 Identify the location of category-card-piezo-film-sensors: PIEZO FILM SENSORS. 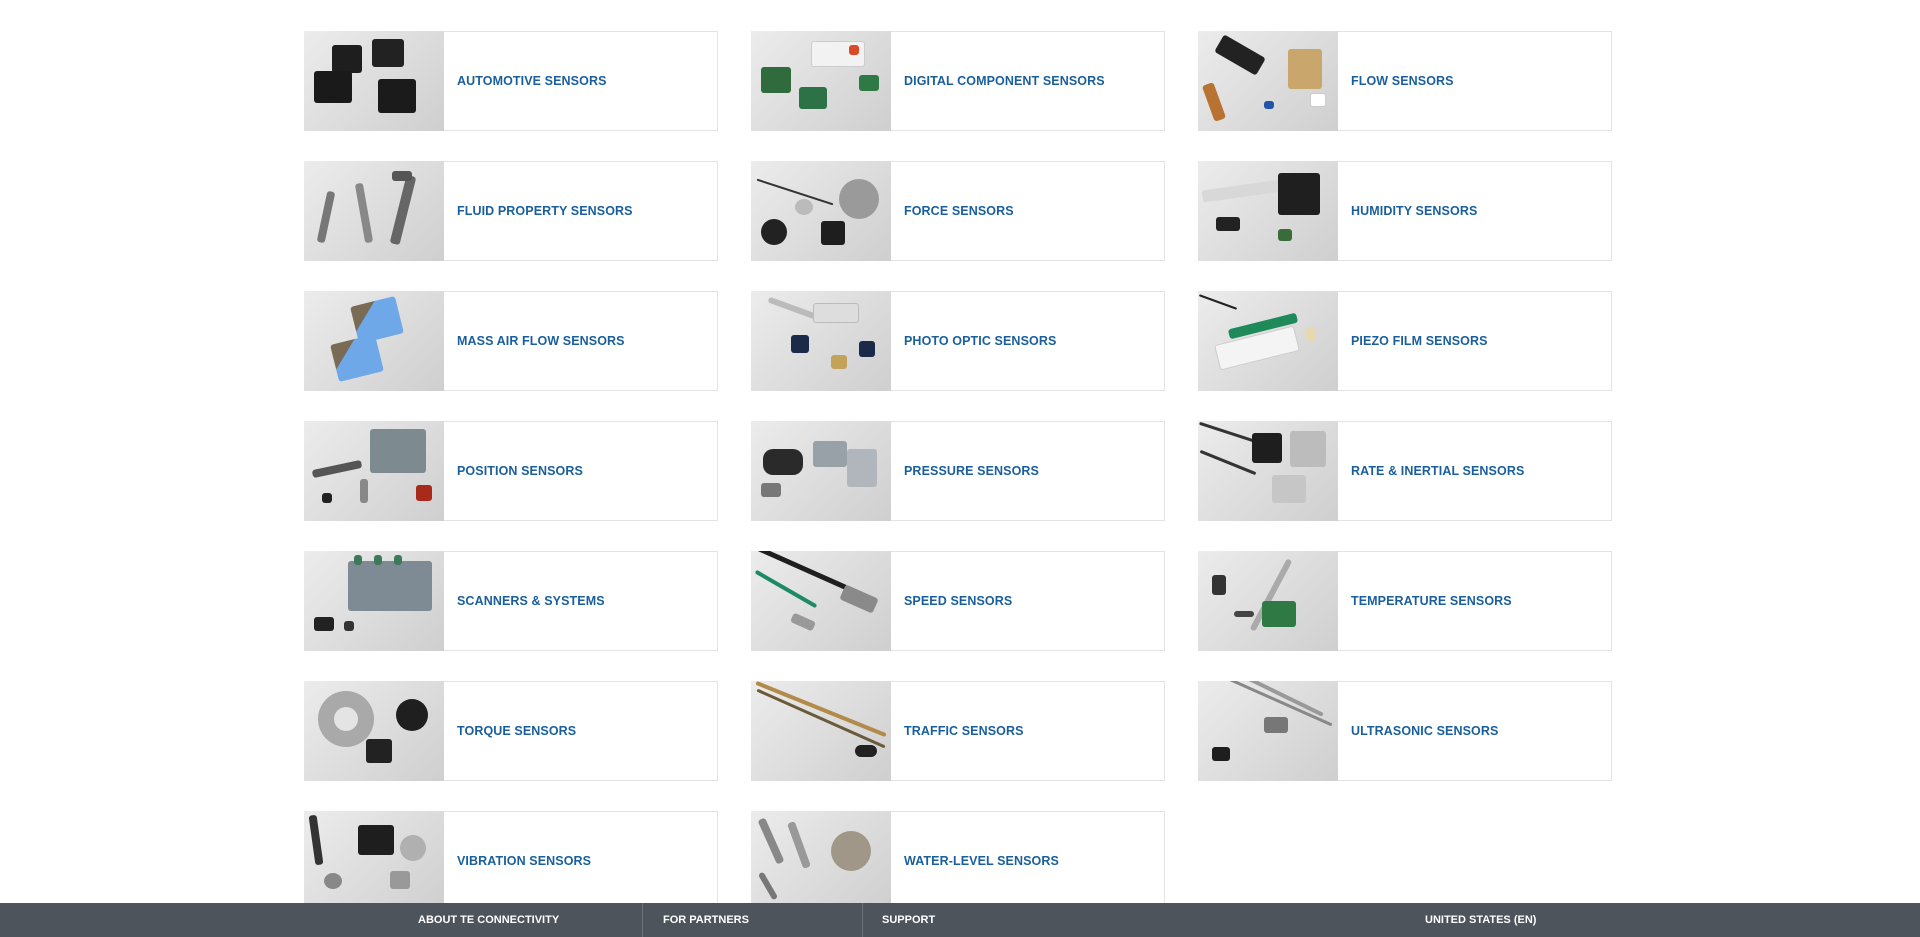
(1405, 341).